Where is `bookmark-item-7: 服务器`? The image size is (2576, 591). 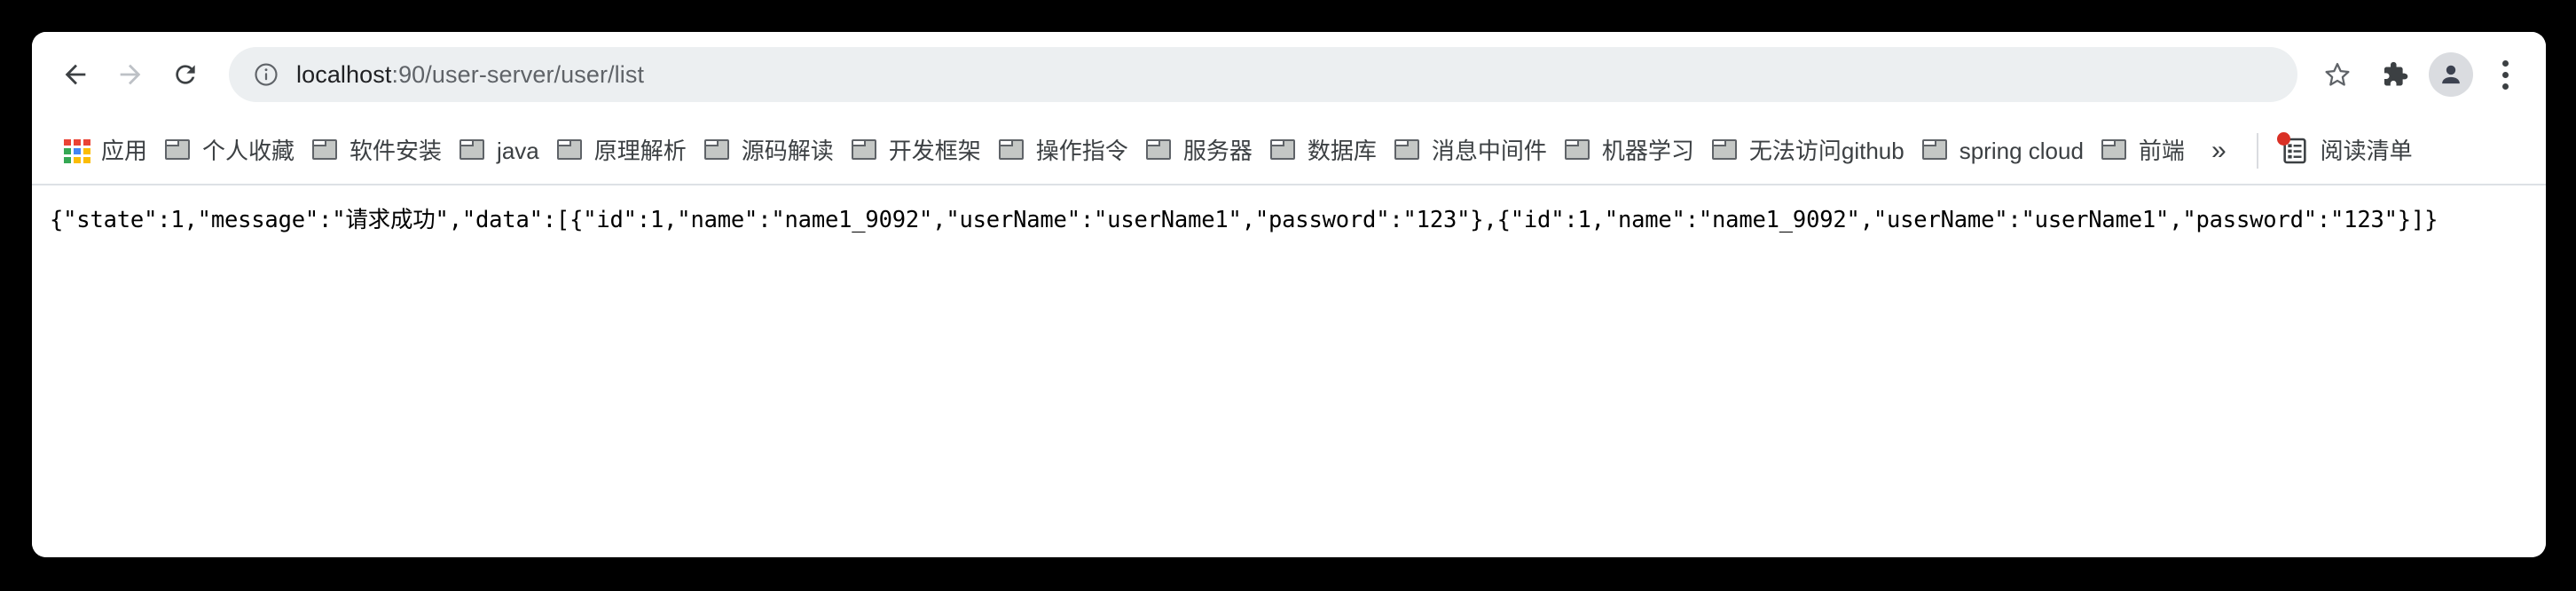 bookmark-item-7: 服务器 is located at coordinates (1199, 151).